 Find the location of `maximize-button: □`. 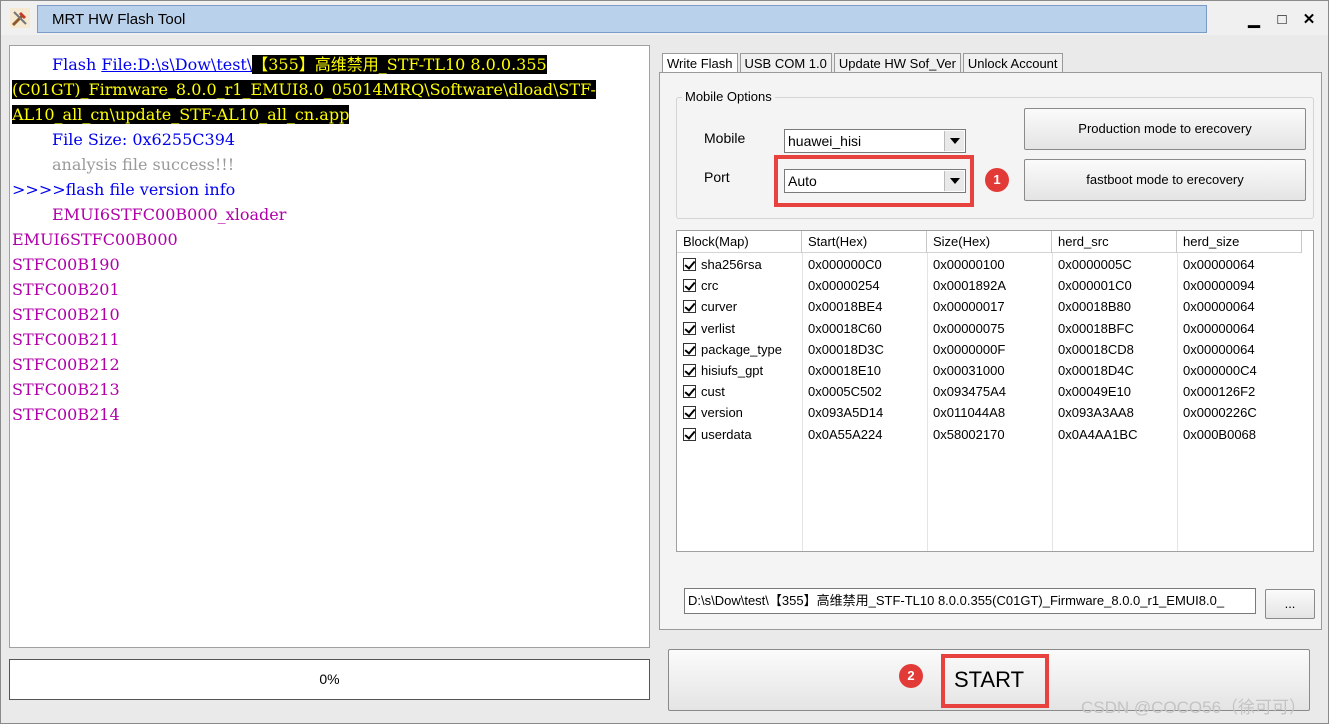

maximize-button: □ is located at coordinates (1282, 20).